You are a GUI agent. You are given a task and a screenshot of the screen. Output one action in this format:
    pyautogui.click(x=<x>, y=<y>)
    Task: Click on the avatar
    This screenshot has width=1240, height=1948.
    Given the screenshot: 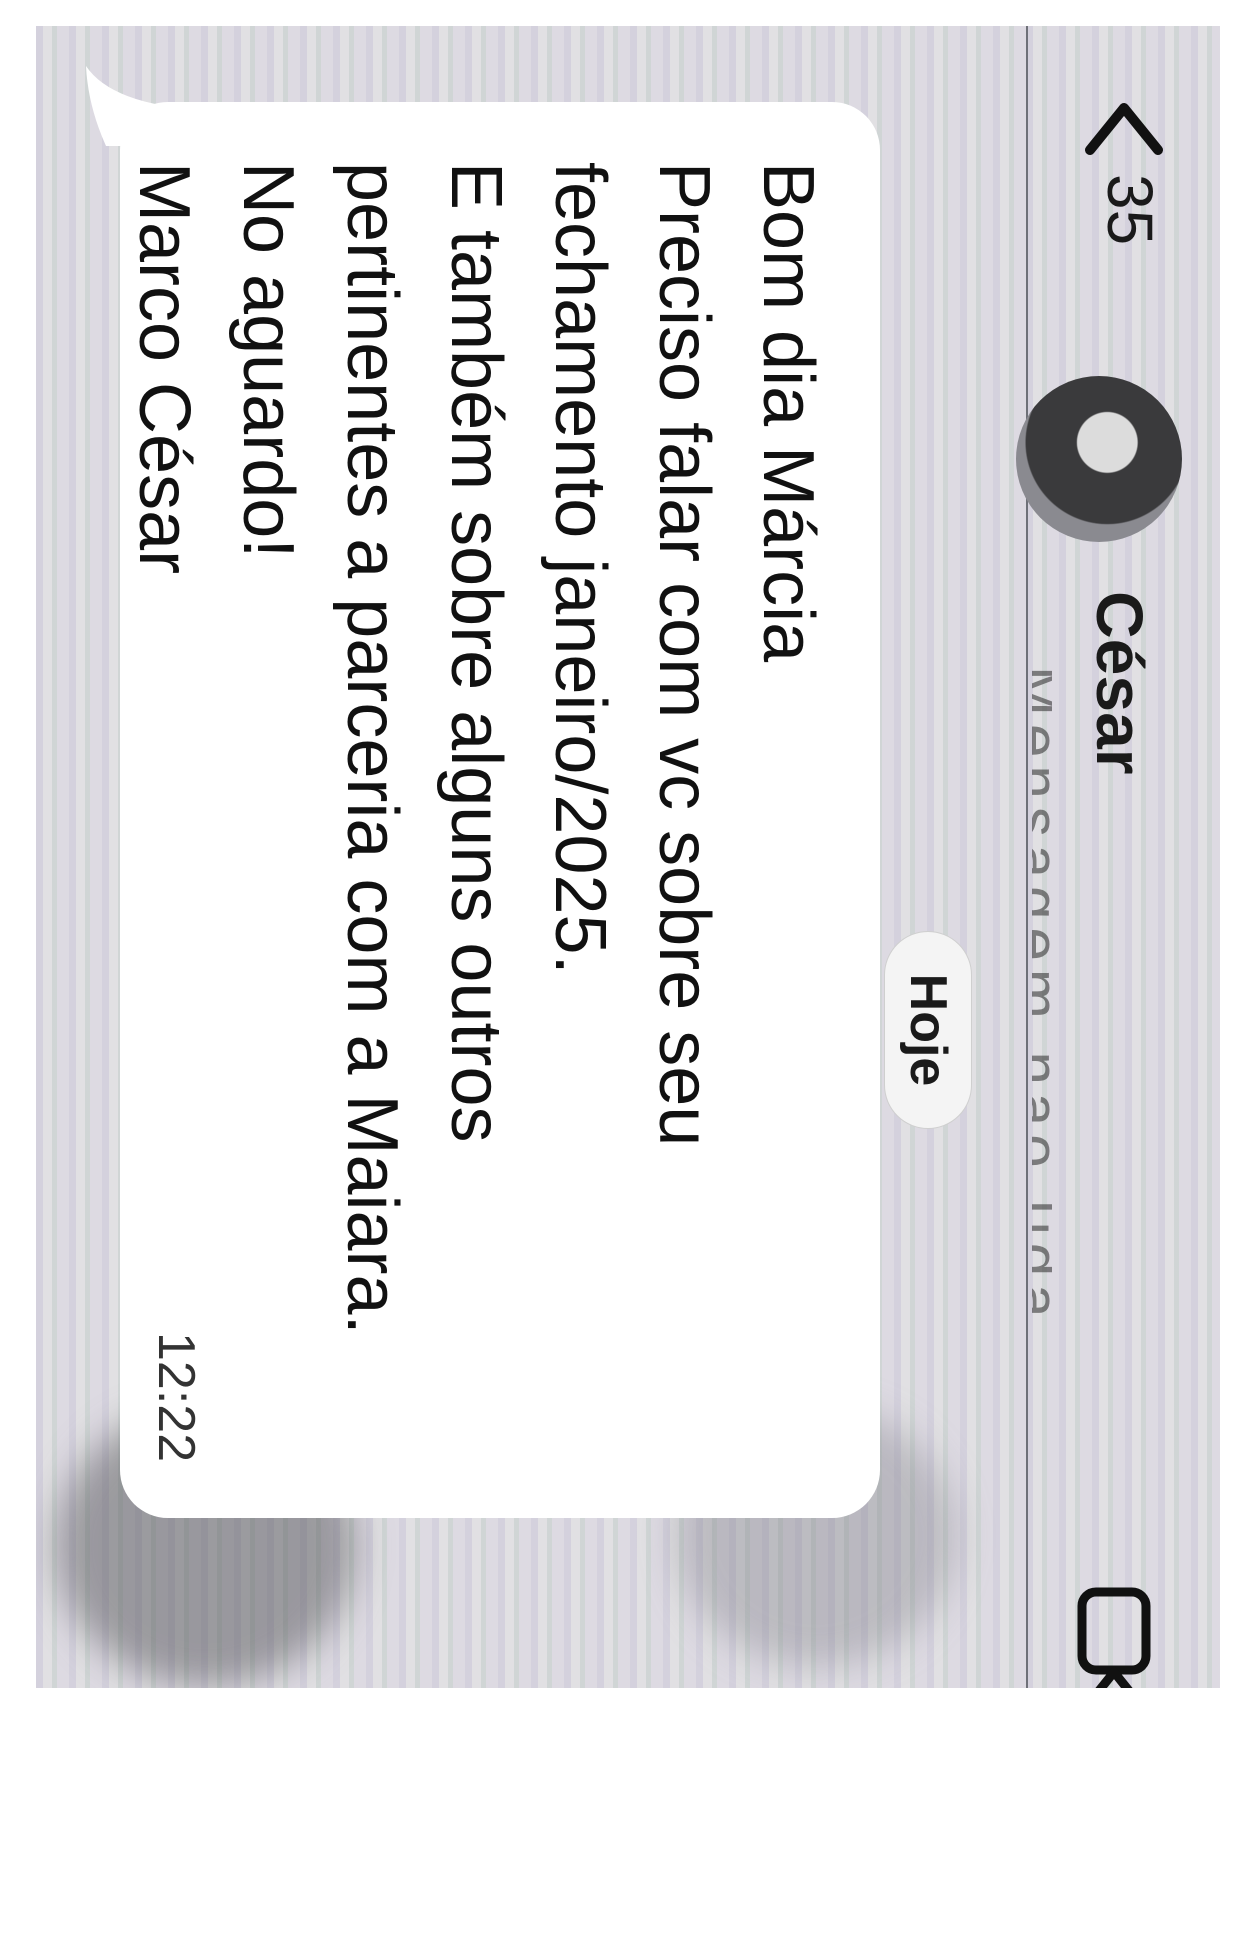 What is the action you would take?
    pyautogui.click(x=1099, y=459)
    